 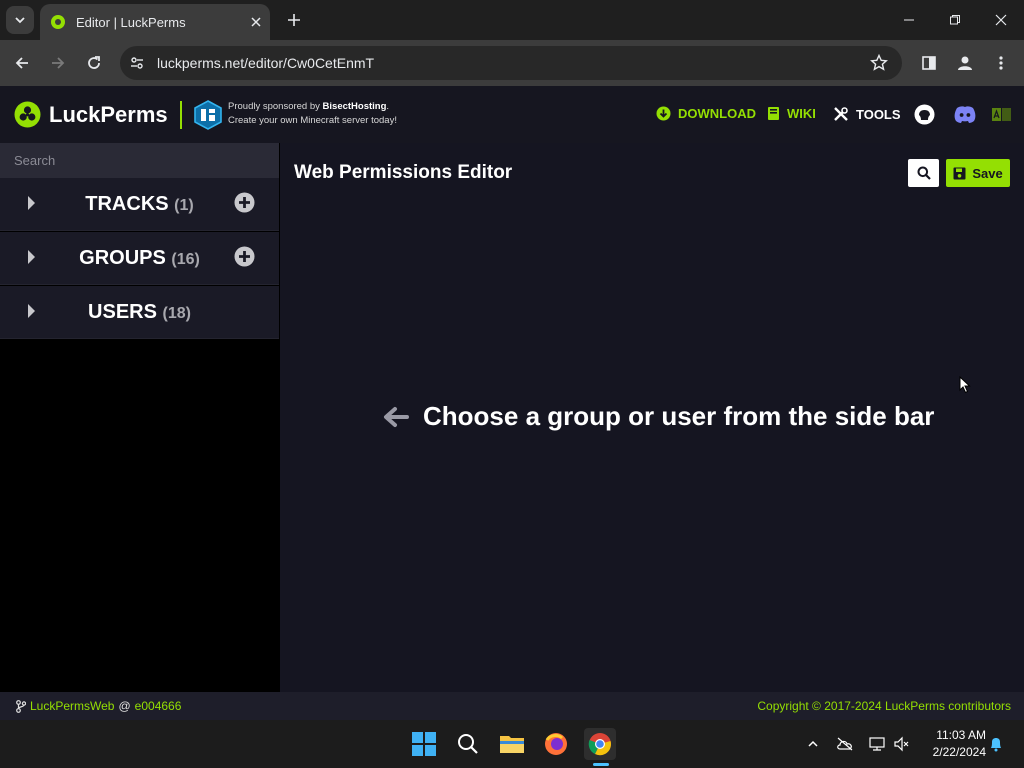 I want to click on minimize-button, so click(x=909, y=20).